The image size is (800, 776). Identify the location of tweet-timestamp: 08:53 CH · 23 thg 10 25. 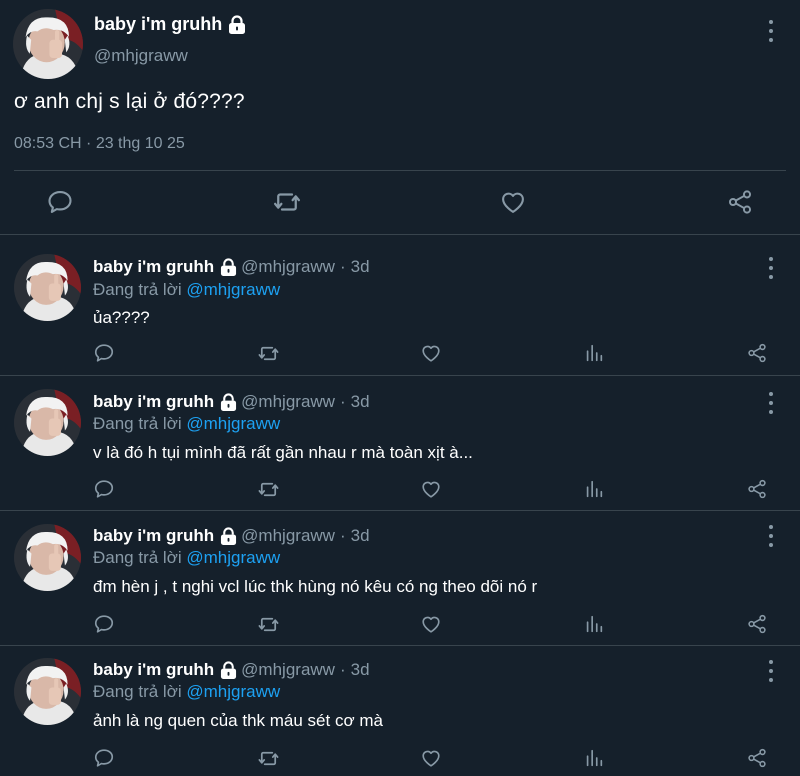
(99, 144).